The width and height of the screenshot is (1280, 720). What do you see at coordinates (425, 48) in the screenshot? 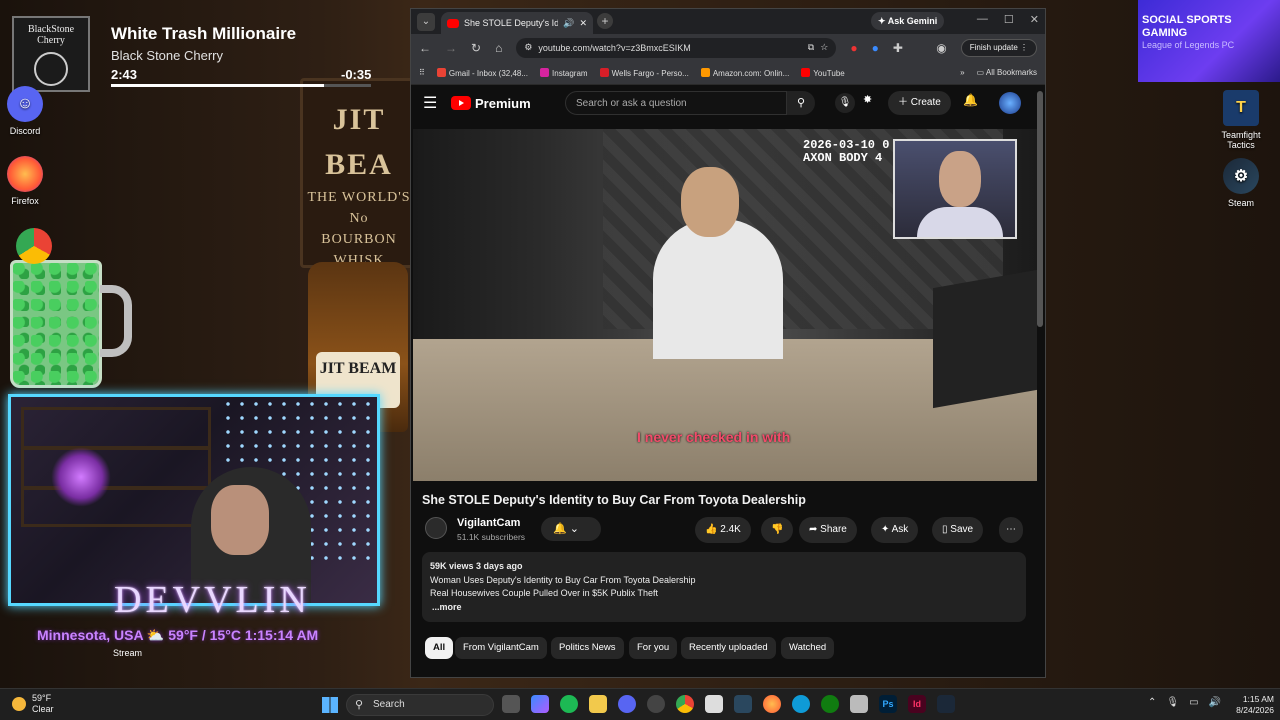
I see `back-icon: ←` at bounding box center [425, 48].